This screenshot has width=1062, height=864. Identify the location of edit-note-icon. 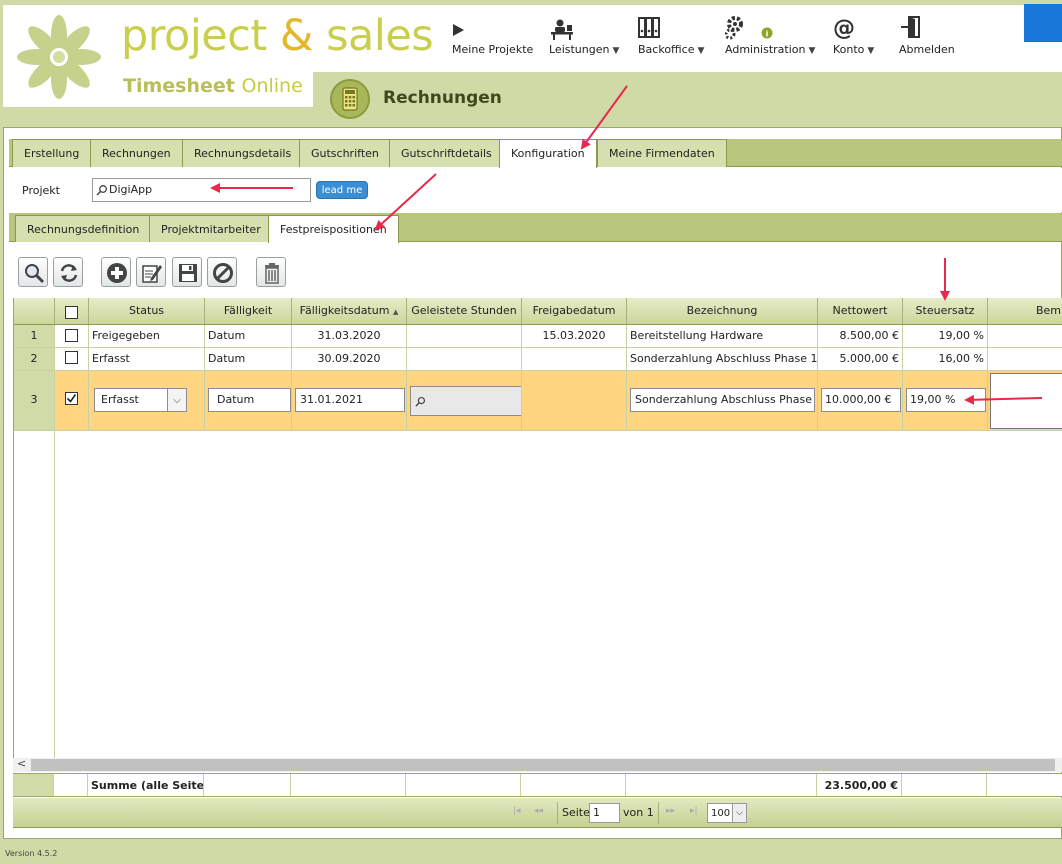
(152, 274).